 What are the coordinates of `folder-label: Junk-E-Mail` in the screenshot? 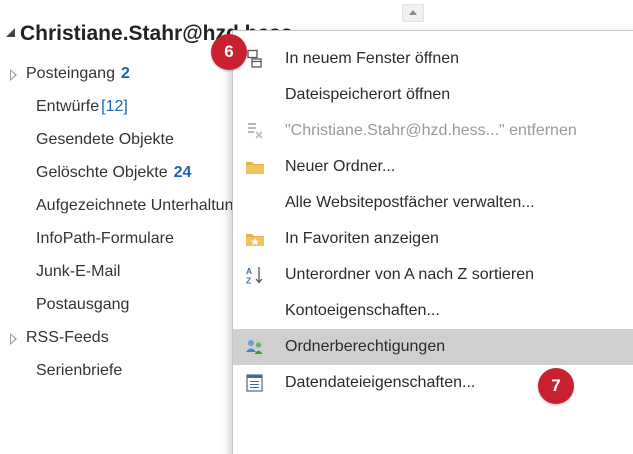 It's located at (78, 271).